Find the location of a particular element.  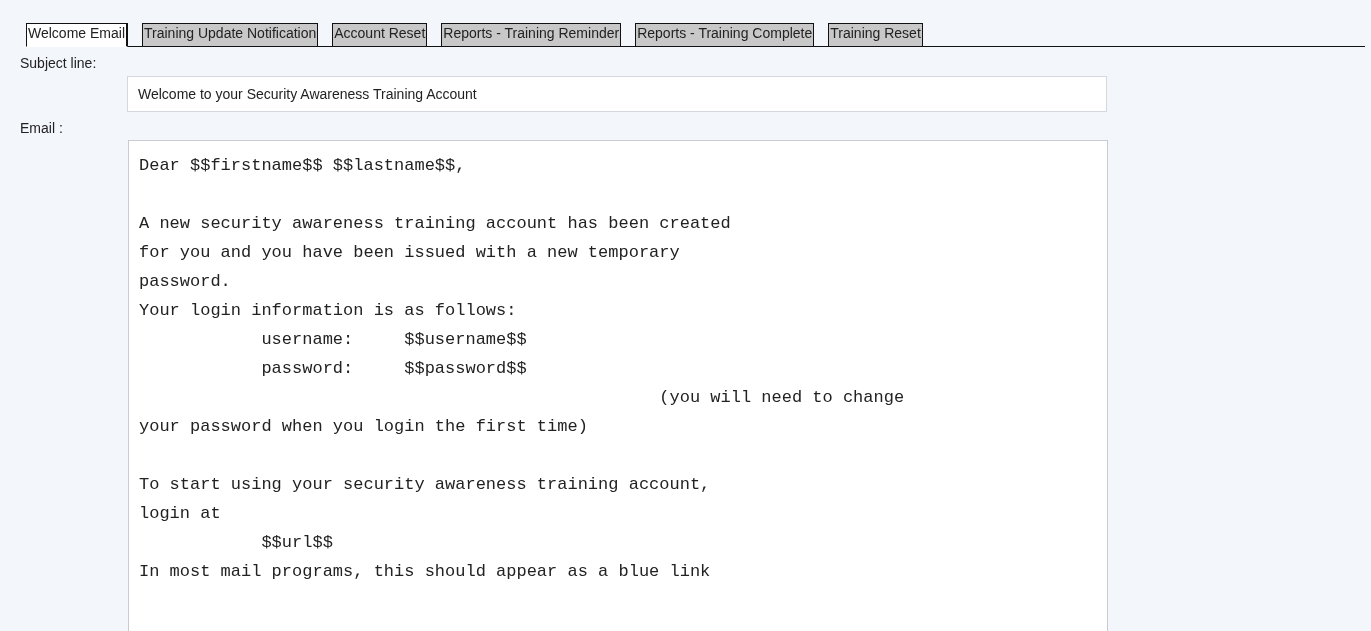

subject-field: Welcome to your Security Awareness Training Account is located at coordinates (617, 94).